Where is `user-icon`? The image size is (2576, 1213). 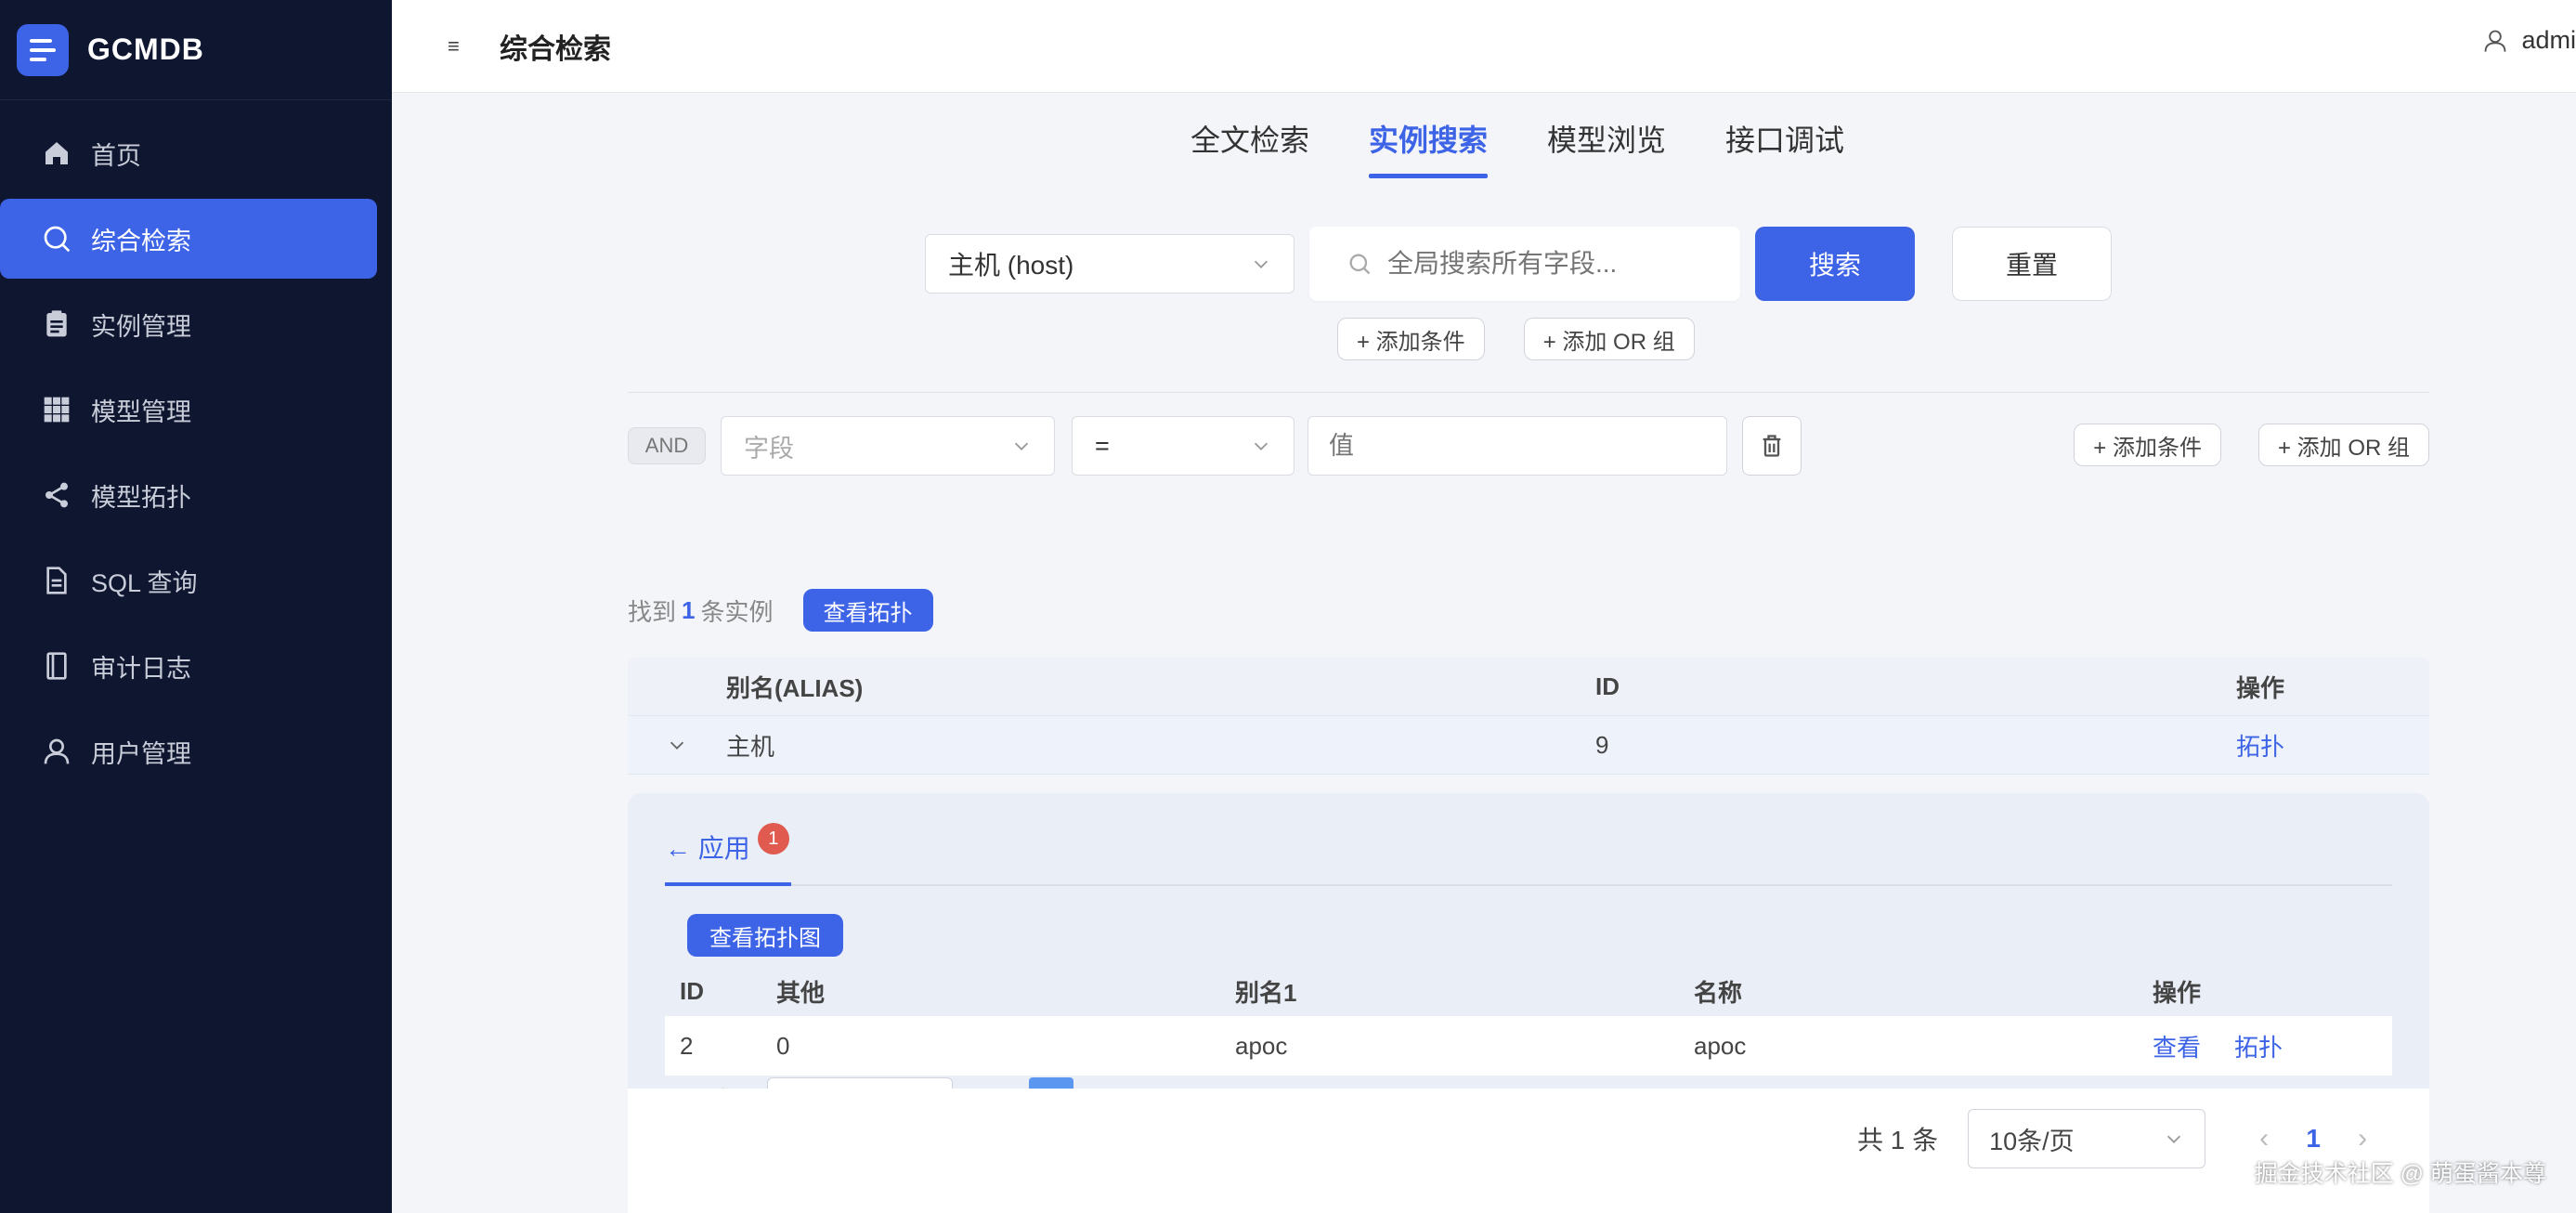
user-icon is located at coordinates (2496, 41).